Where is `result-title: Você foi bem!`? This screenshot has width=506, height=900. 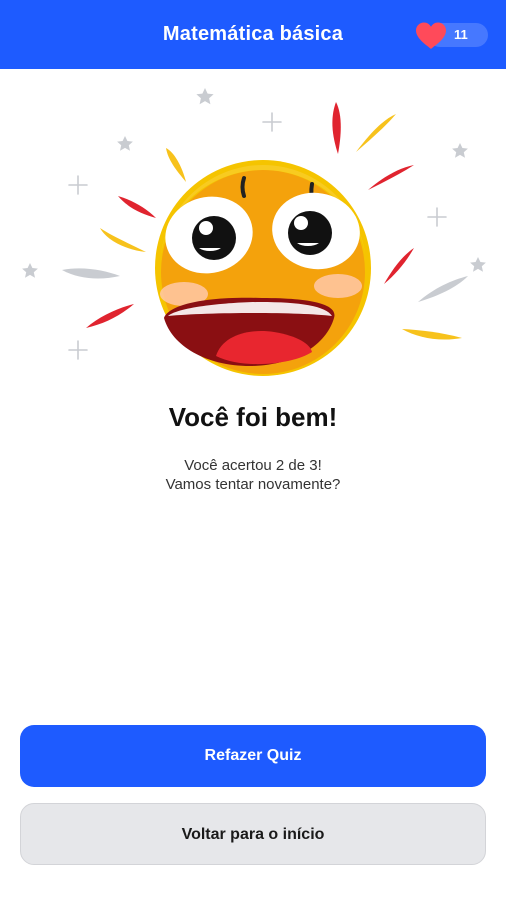 result-title: Você foi bem! is located at coordinates (253, 417).